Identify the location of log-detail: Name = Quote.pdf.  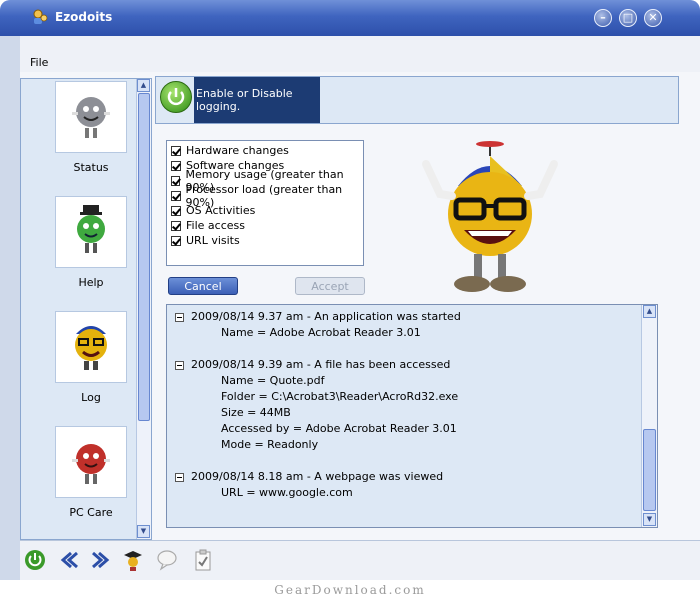
(273, 380).